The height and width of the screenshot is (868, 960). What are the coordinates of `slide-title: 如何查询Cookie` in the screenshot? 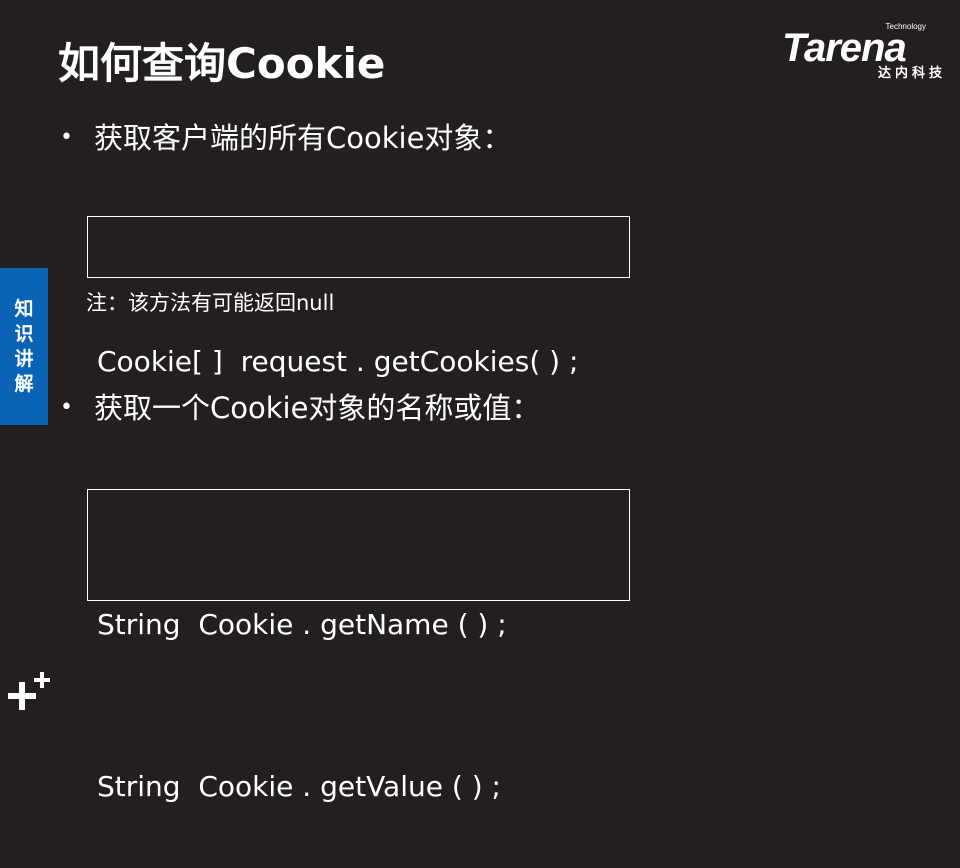 It's located at (222, 63).